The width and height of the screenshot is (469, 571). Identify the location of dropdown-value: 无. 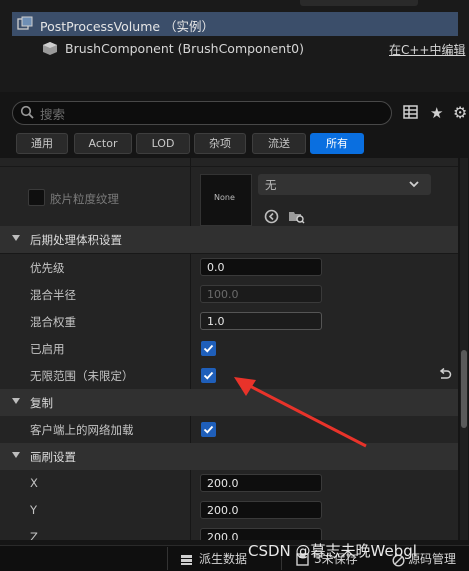
(271, 185).